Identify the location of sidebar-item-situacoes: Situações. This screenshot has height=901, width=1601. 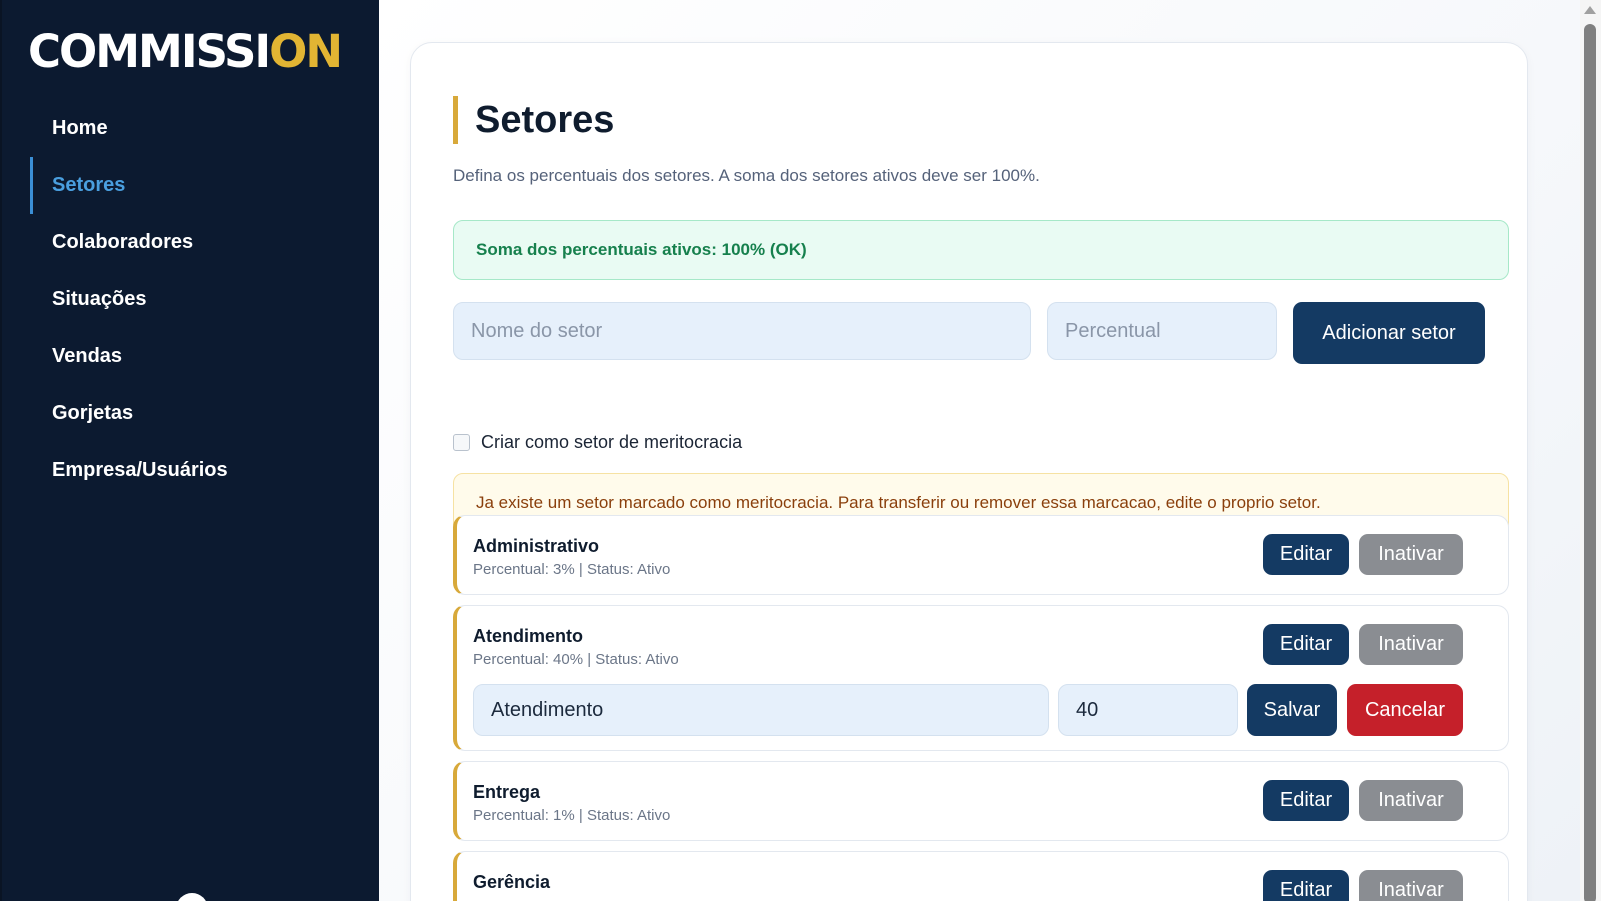
(195, 299).